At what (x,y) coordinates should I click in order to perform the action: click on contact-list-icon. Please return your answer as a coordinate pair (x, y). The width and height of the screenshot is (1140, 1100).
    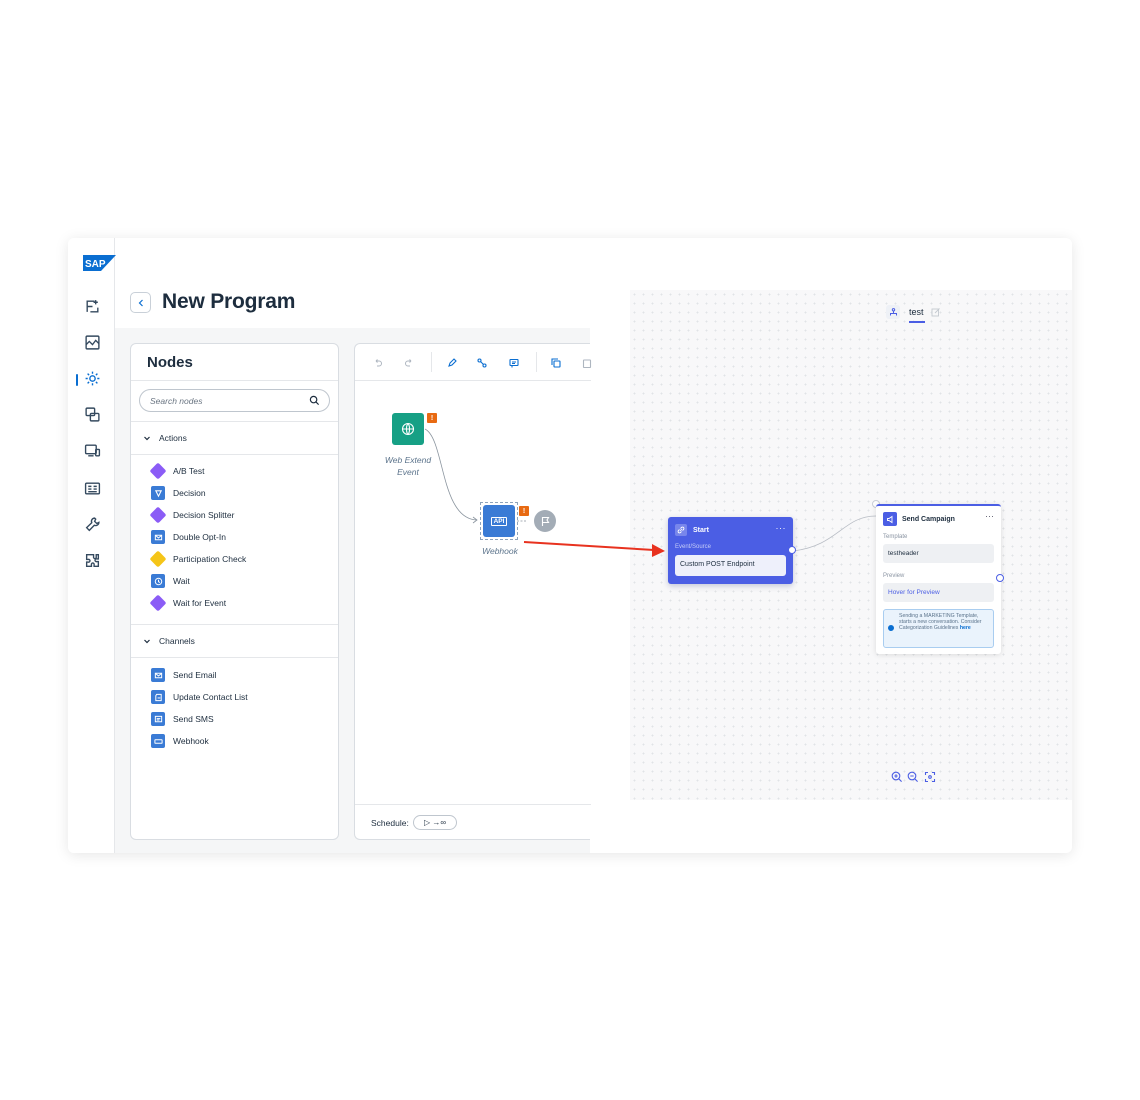
    Looking at the image, I should click on (158, 697).